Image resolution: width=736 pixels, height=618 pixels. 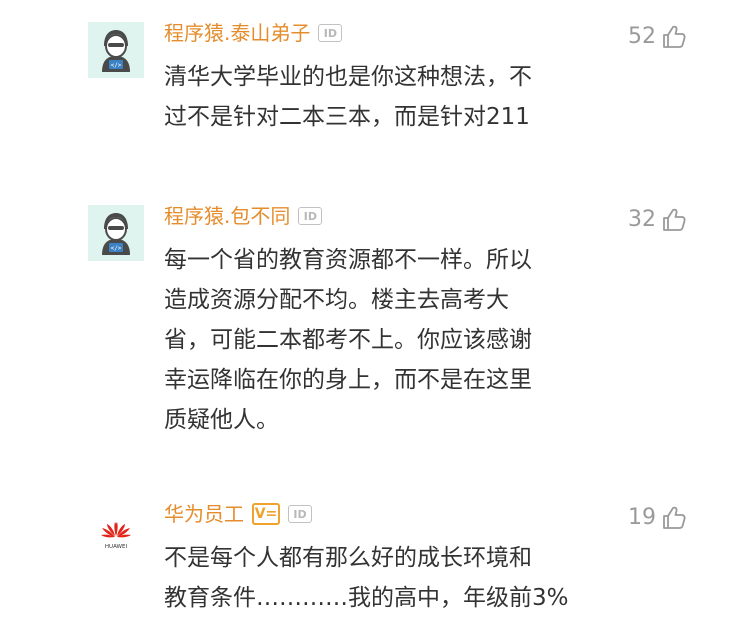 What do you see at coordinates (221, 420) in the screenshot?
I see `comment-line: 质疑他人。` at bounding box center [221, 420].